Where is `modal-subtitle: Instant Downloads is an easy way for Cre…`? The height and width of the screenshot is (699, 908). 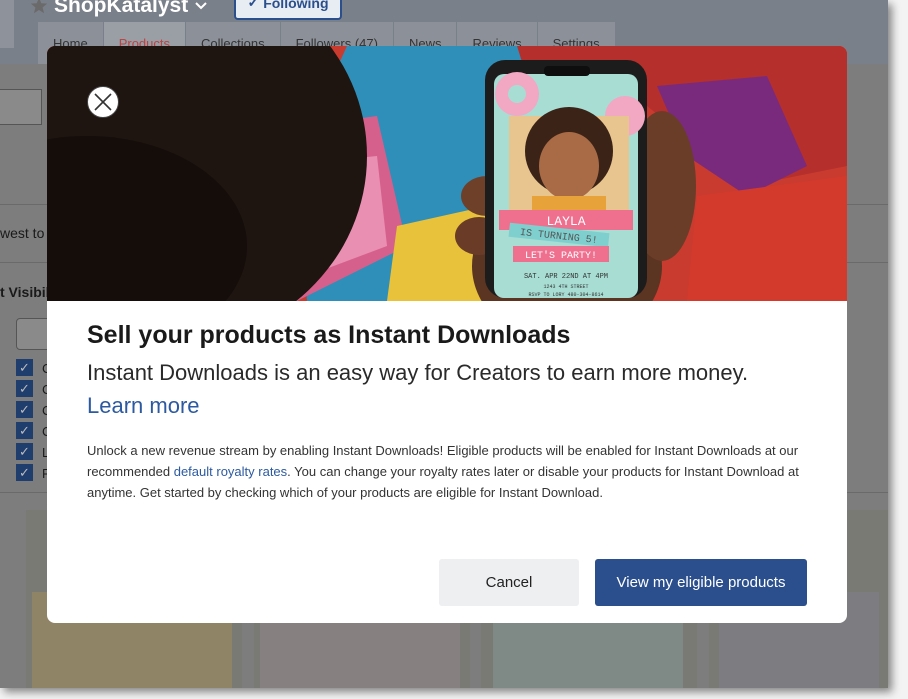 modal-subtitle: Instant Downloads is an easy way for Cre… is located at coordinates (418, 372).